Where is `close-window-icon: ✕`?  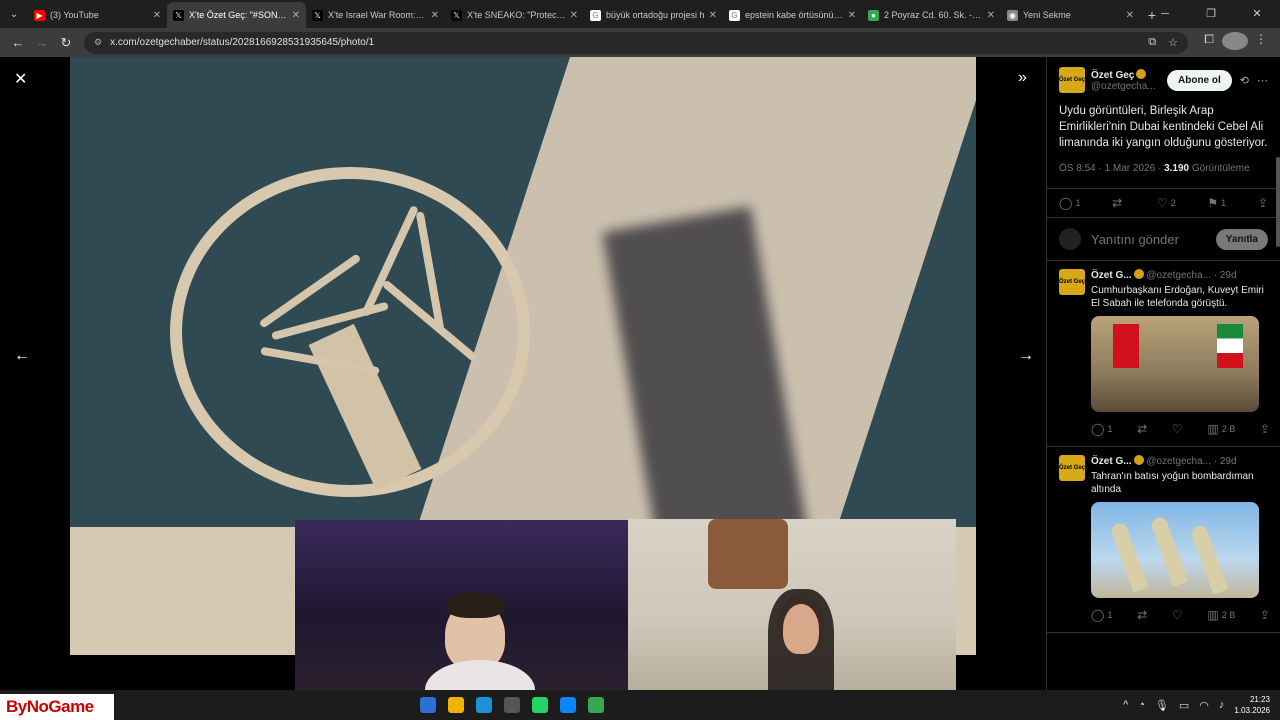 close-window-icon: ✕ is located at coordinates (1257, 14).